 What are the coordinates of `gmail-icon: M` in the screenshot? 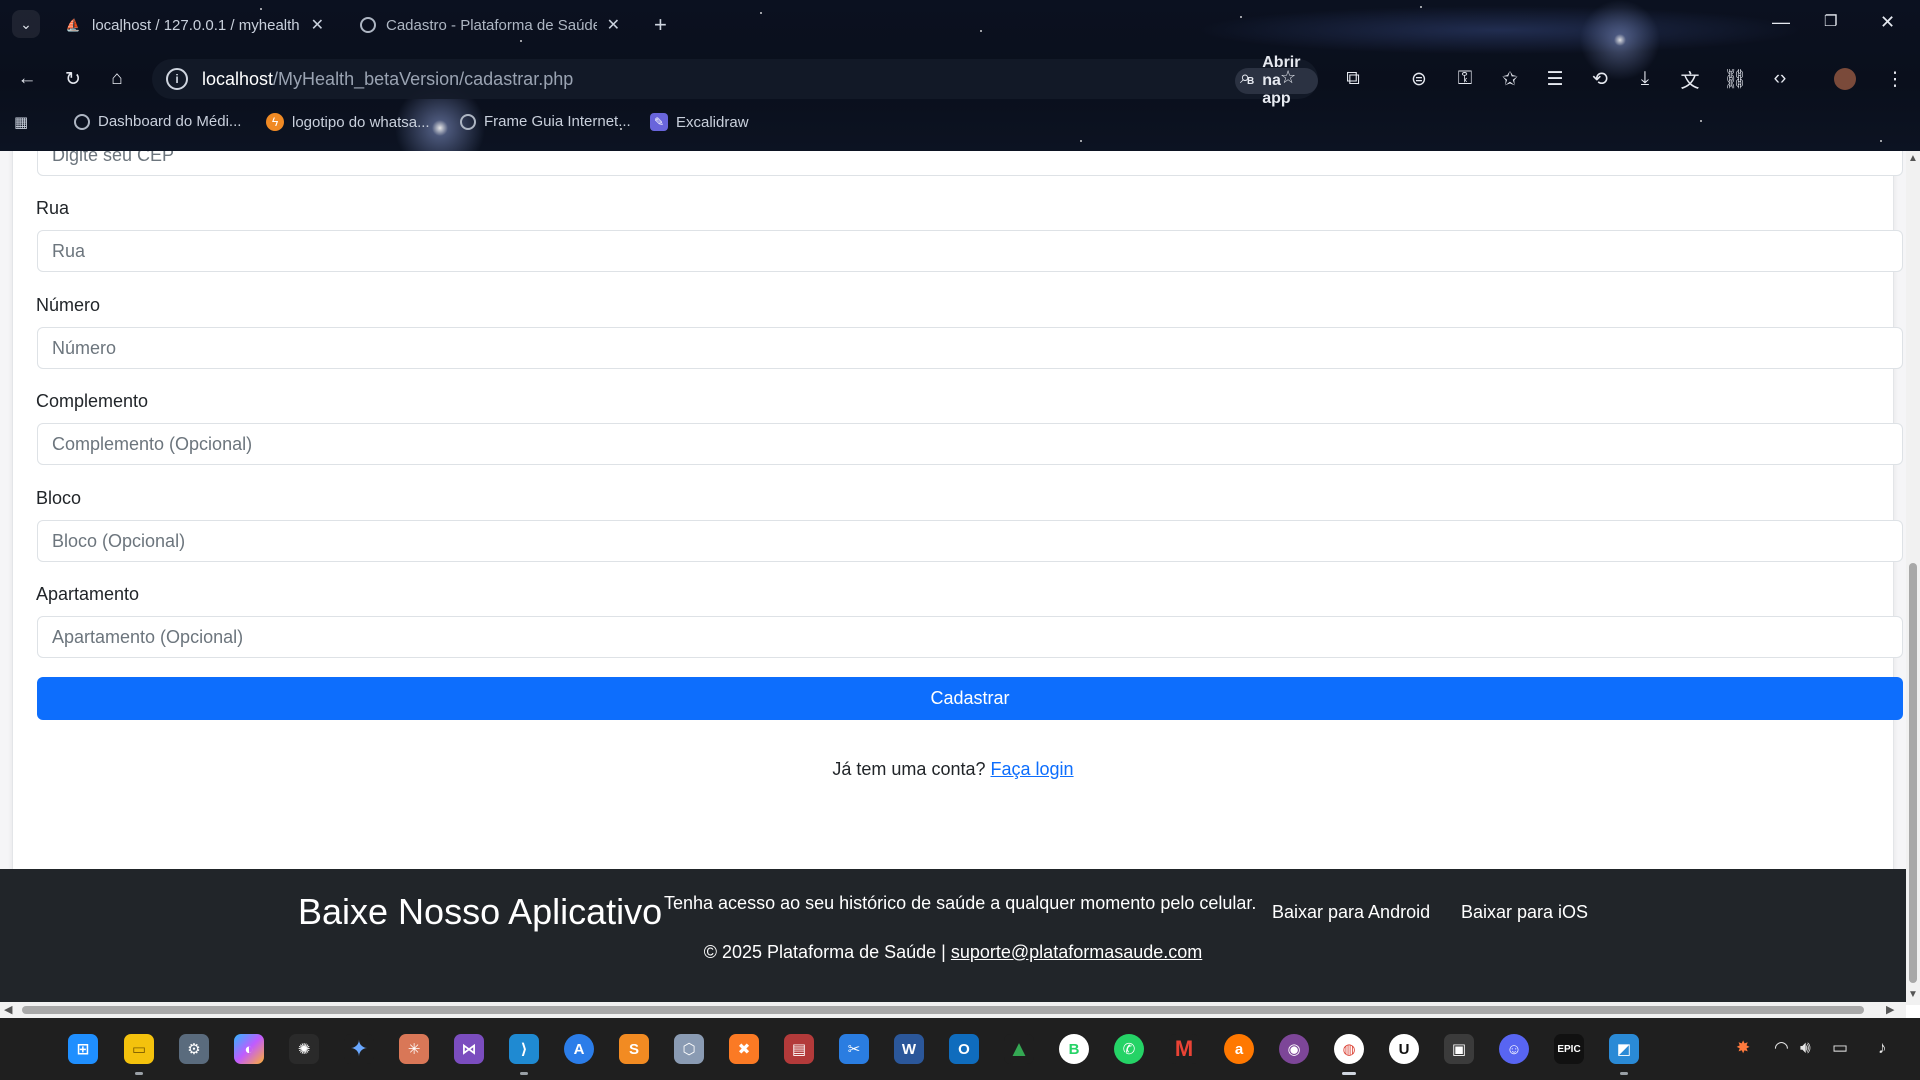 It's located at (1184, 1049).